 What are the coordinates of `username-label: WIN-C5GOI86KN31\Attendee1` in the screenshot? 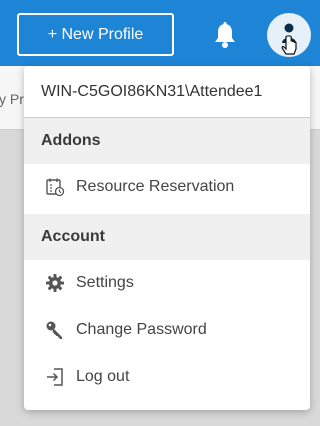 It's located at (167, 92).